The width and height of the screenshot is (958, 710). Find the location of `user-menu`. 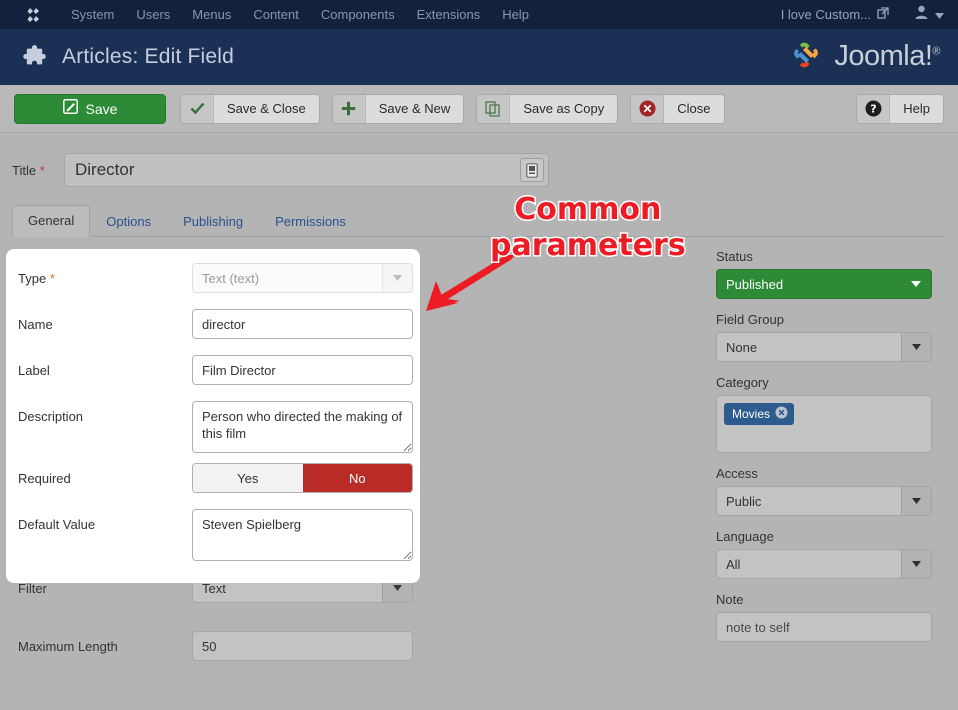

user-menu is located at coordinates (929, 14).